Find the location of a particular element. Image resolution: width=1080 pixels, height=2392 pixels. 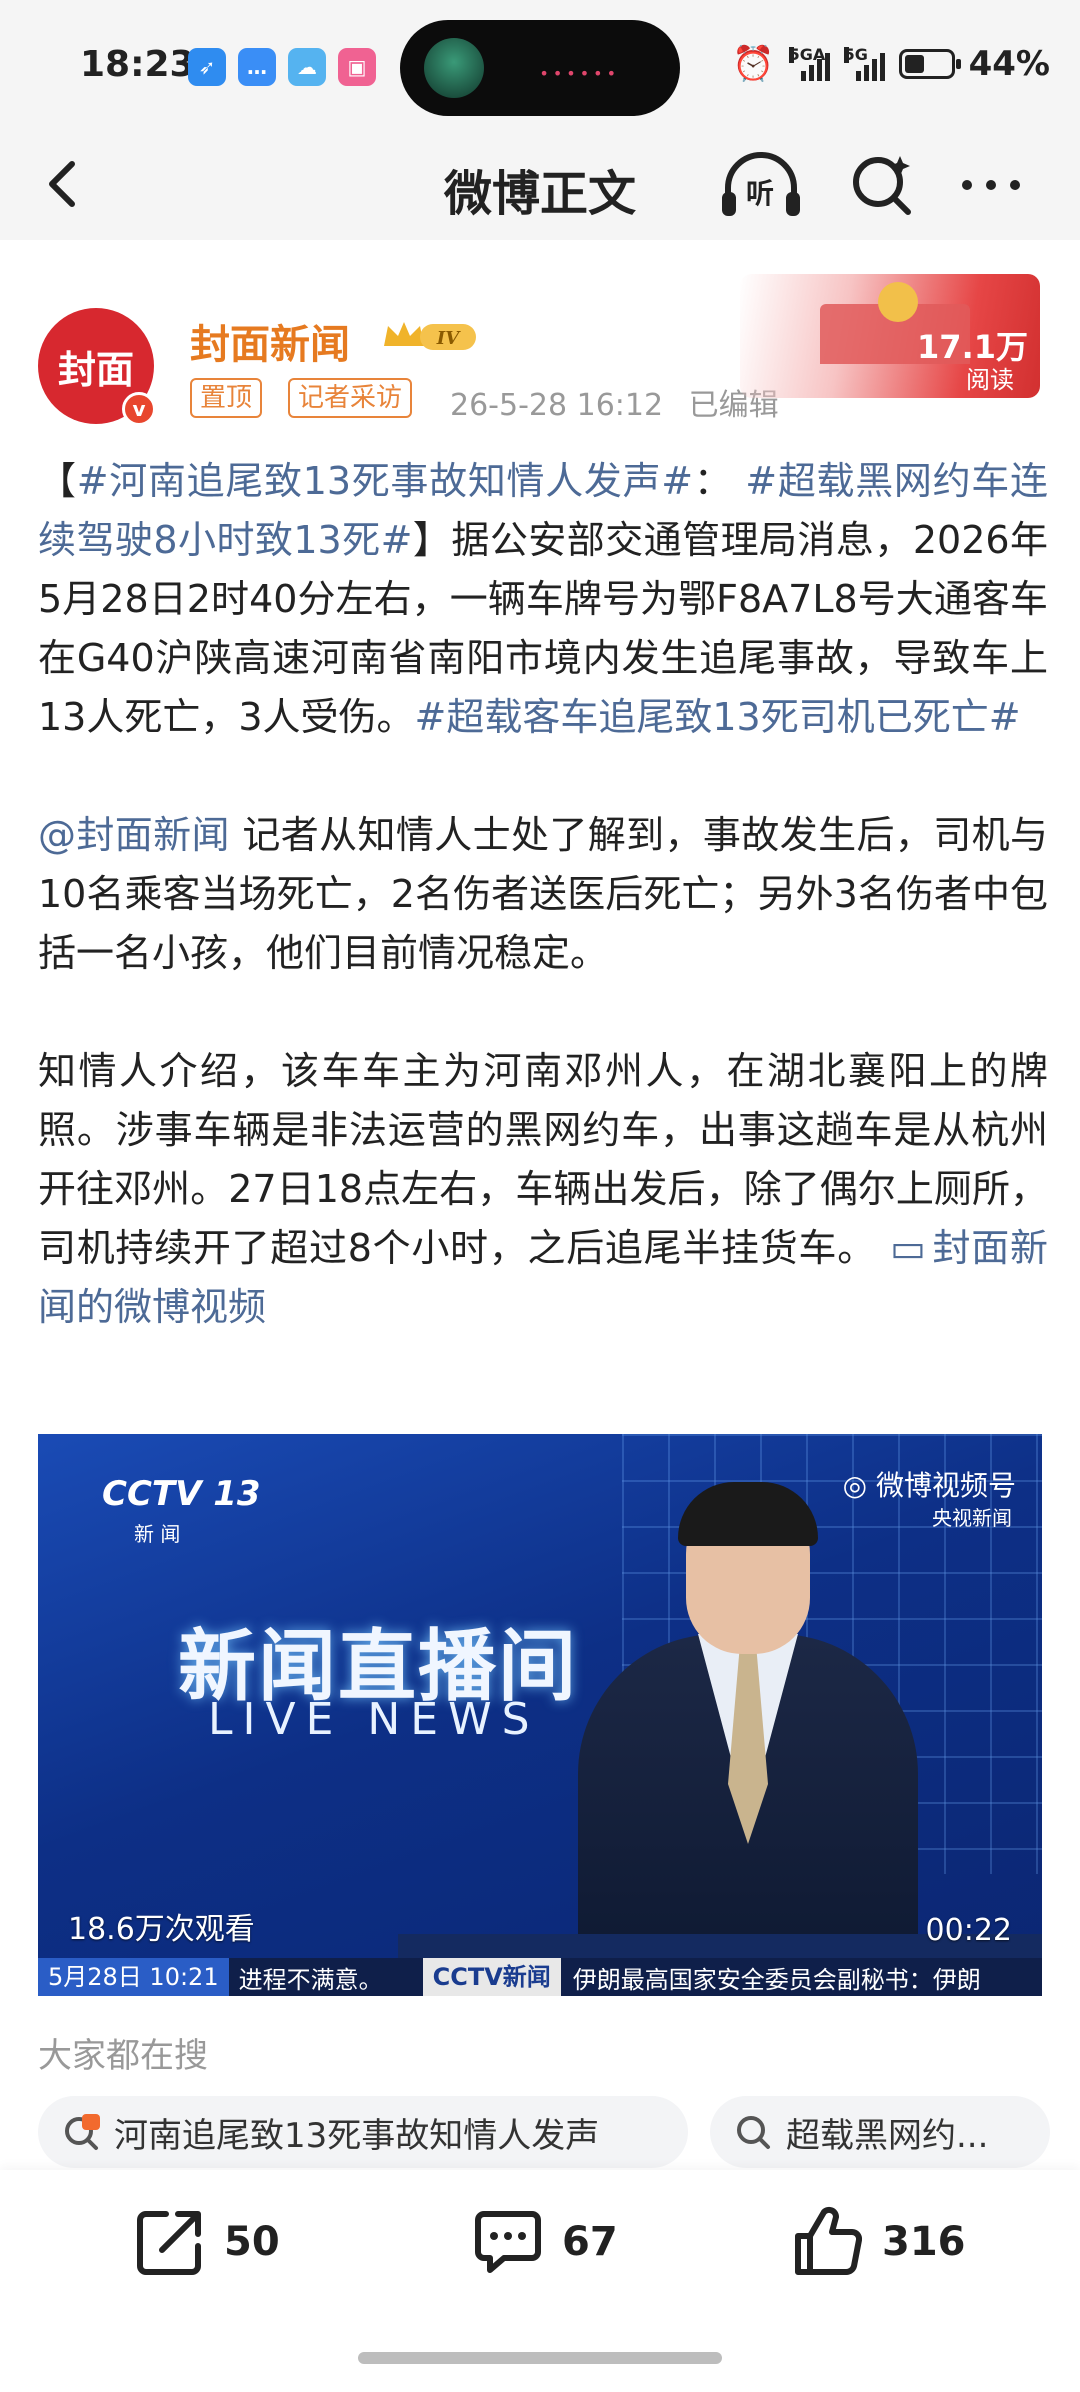

battery-icon is located at coordinates (929, 64).